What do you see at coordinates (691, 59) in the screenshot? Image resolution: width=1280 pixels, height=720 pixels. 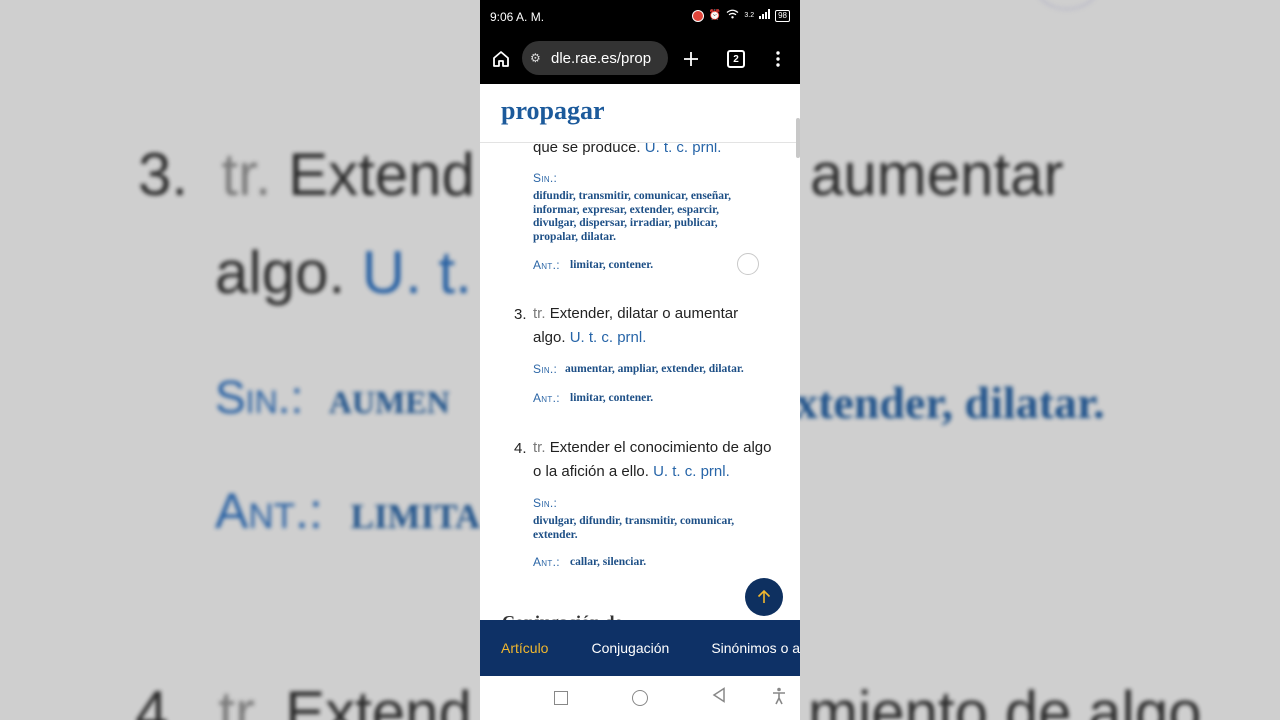 I see `plus-icon` at bounding box center [691, 59].